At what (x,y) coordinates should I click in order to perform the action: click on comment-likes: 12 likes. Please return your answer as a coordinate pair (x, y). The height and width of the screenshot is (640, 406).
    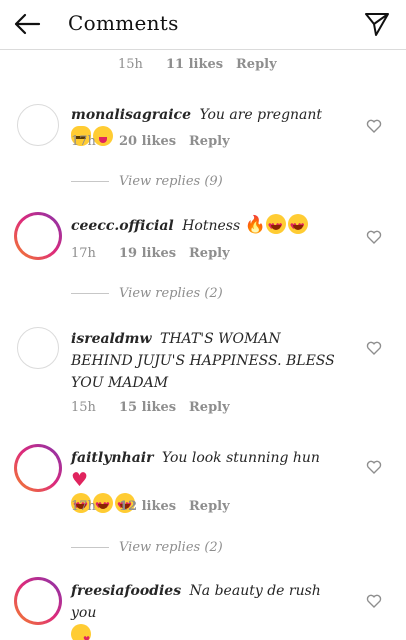
    Looking at the image, I should click on (154, 506).